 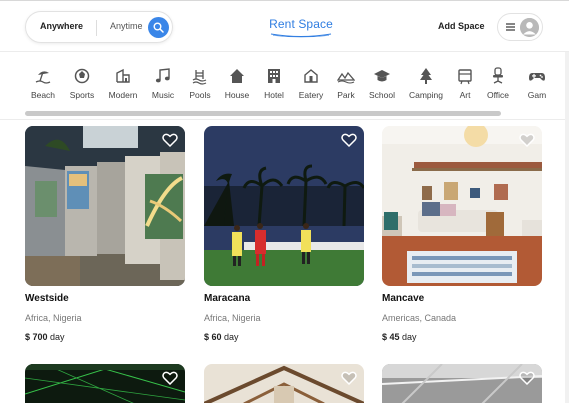 I want to click on category-label: Gam, so click(x=537, y=95).